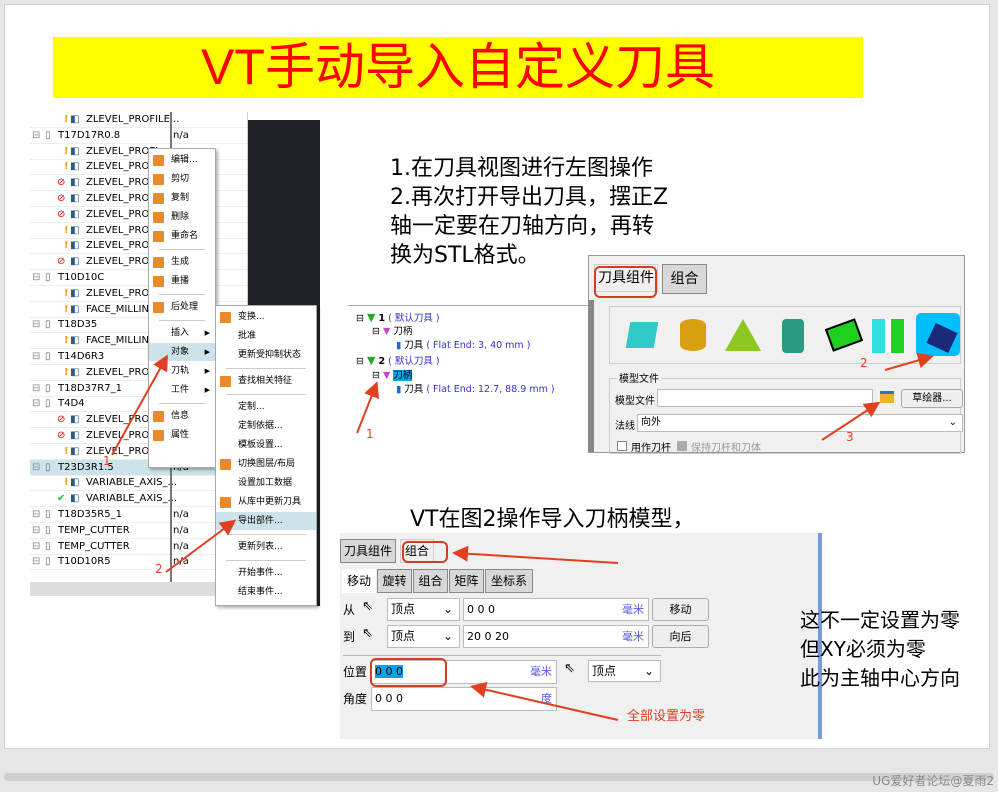  What do you see at coordinates (933, 781) in the screenshot?
I see `watermark: UG爱好者论坛@夏雨2` at bounding box center [933, 781].